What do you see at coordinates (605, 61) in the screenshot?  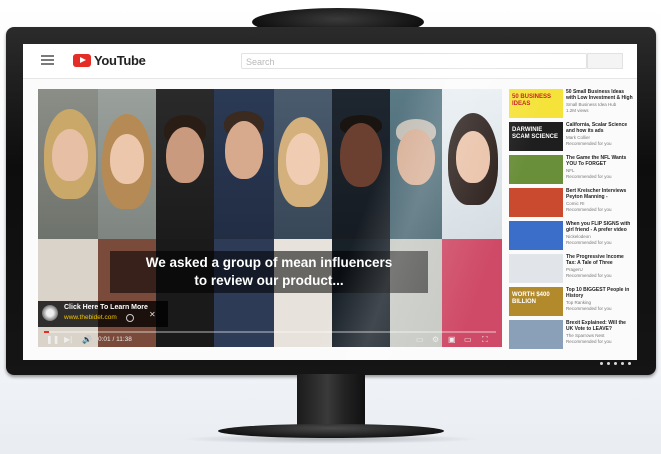 I see `search-button` at bounding box center [605, 61].